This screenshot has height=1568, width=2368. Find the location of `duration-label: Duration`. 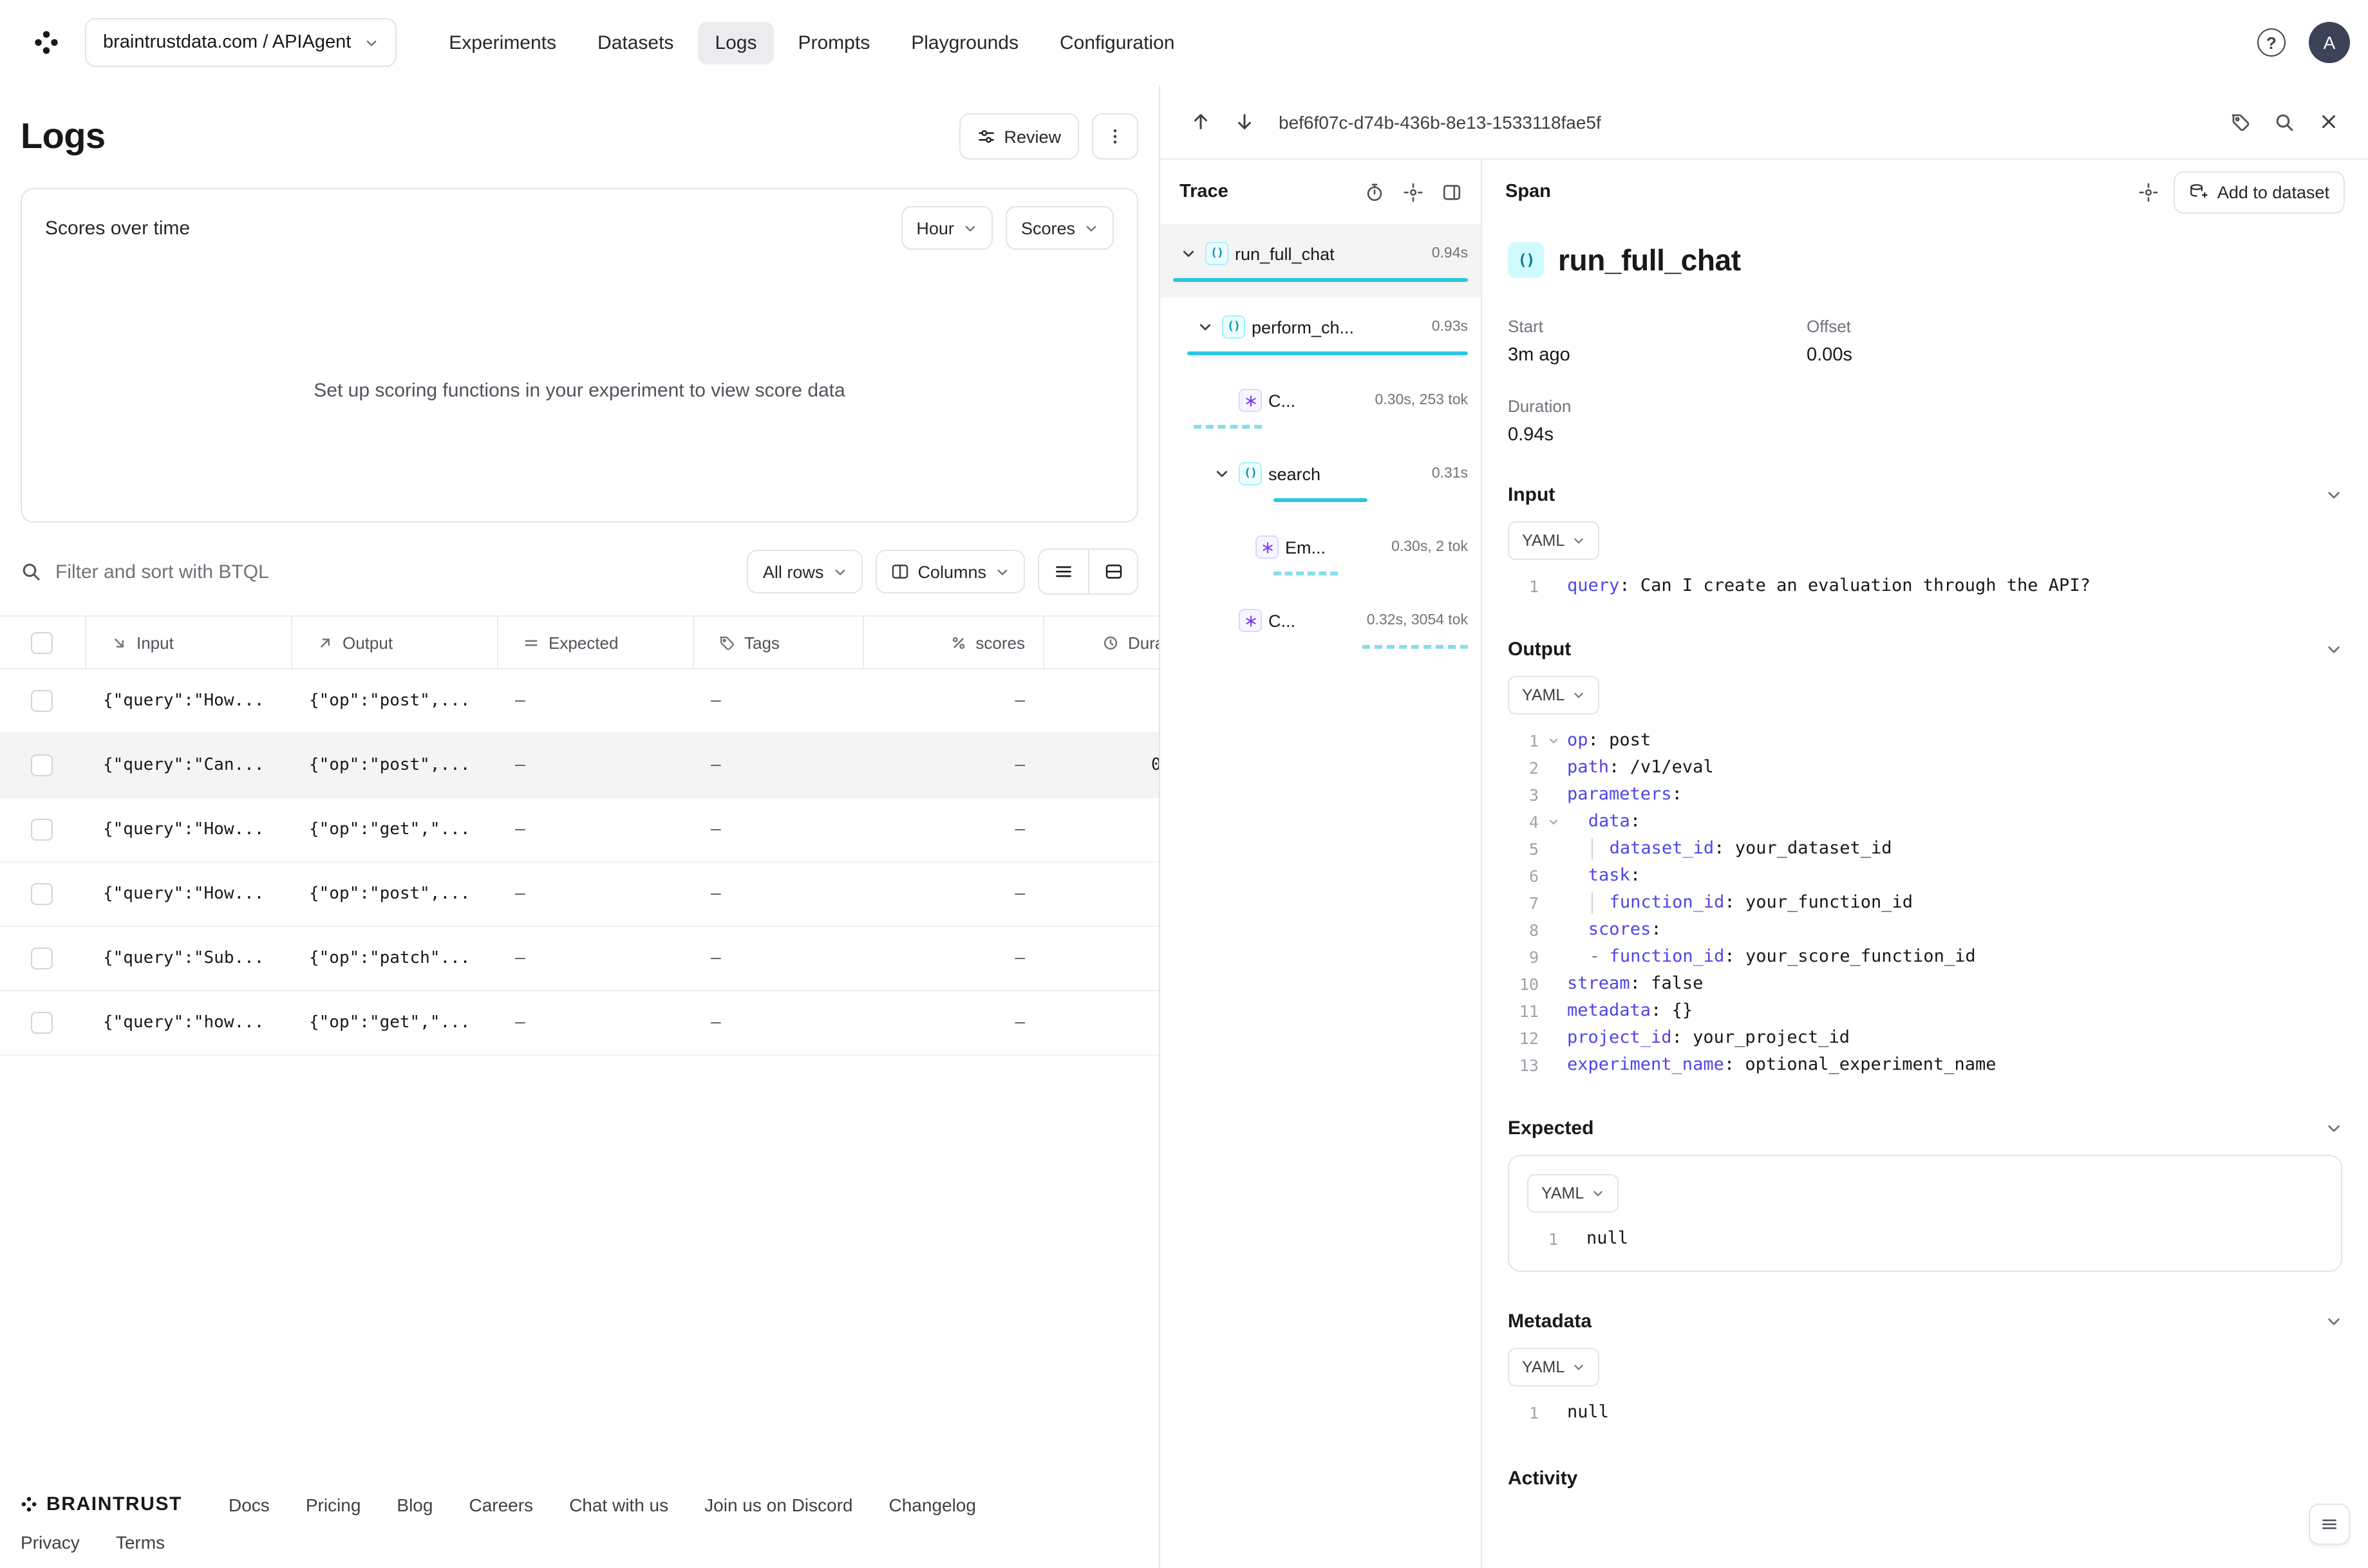

duration-label: Duration is located at coordinates (1540, 407).